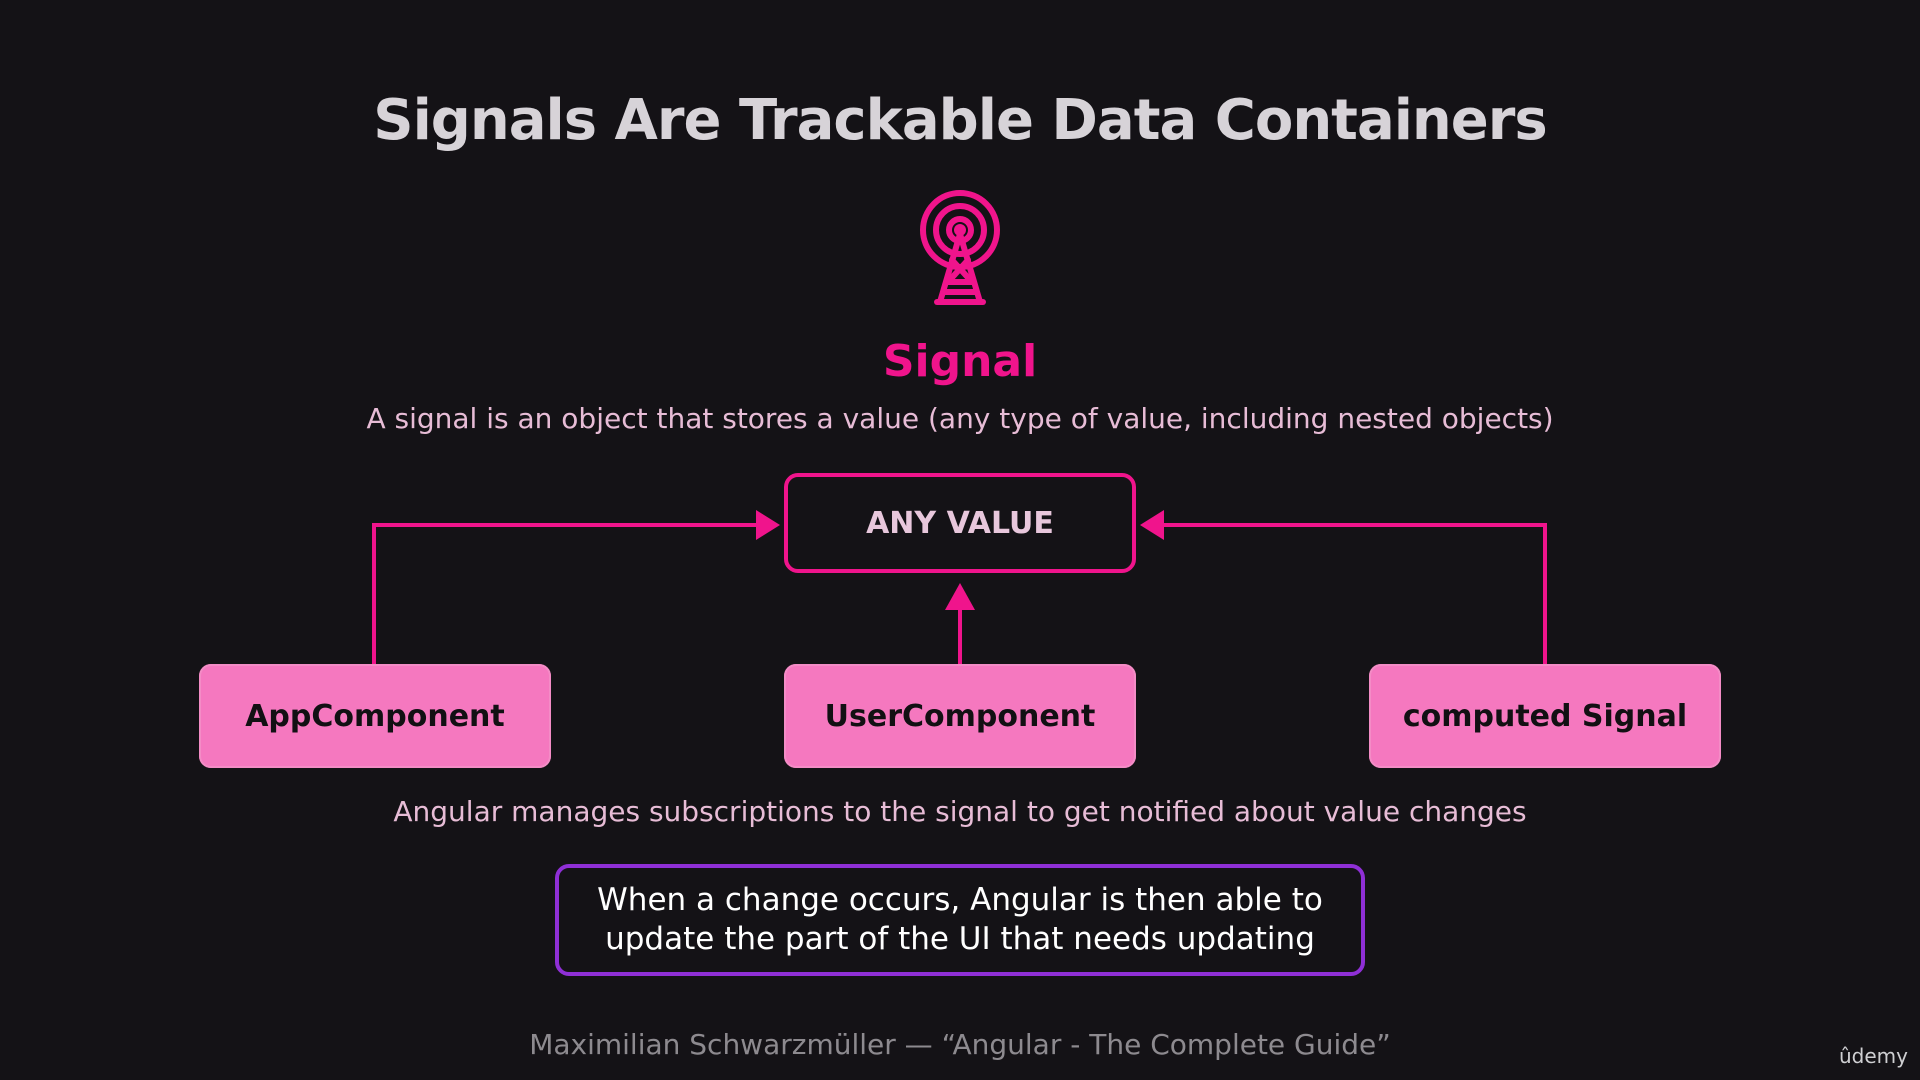  I want to click on signal-heading: Signal, so click(960, 361).